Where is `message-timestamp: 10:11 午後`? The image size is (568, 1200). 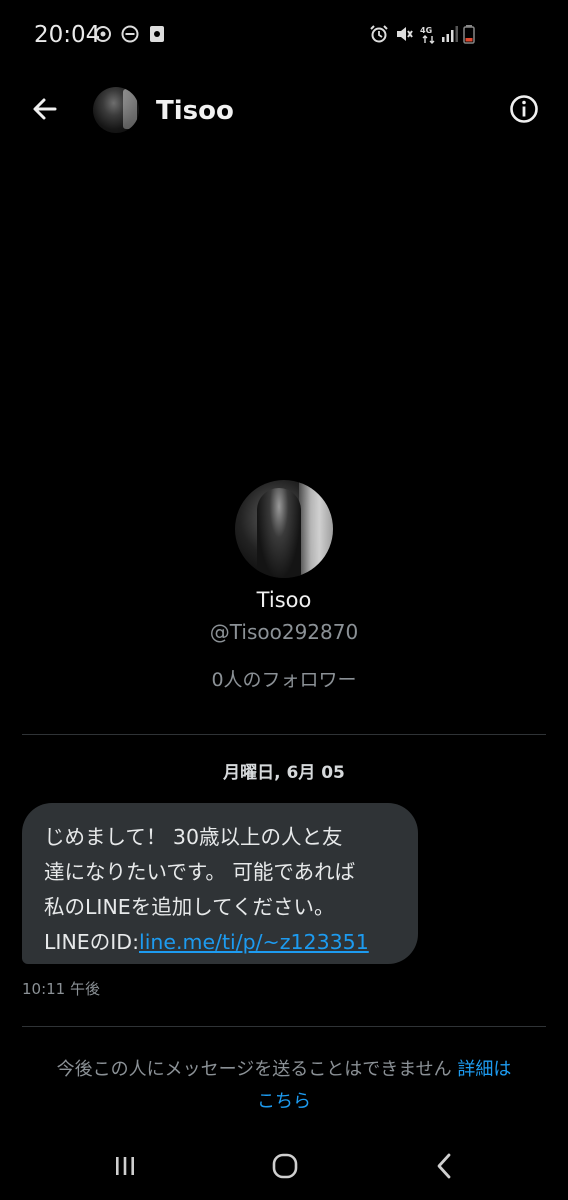 message-timestamp: 10:11 午後 is located at coordinates (61, 989).